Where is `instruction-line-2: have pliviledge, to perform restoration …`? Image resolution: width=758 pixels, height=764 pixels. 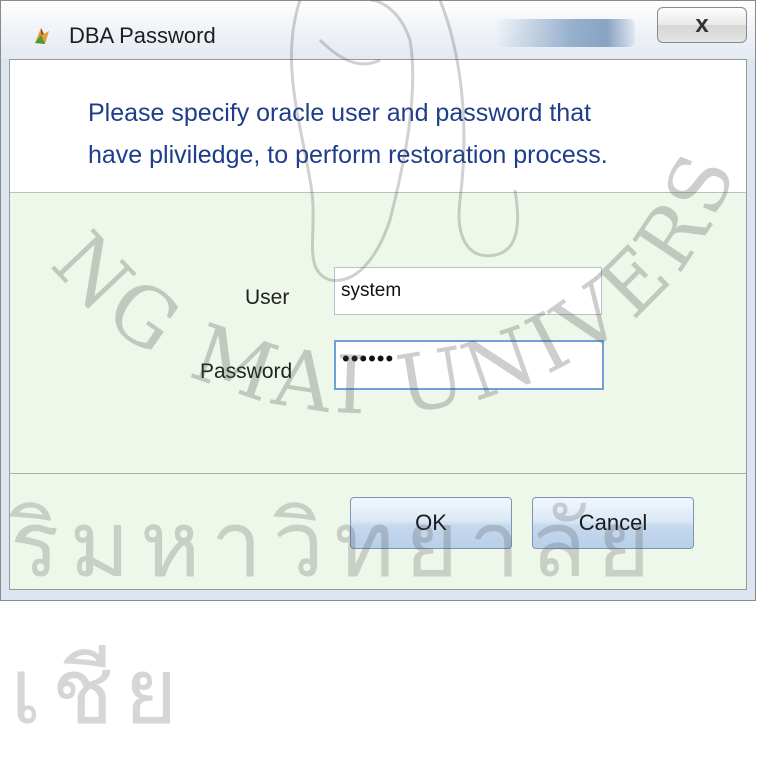 instruction-line-2: have pliviledge, to perform restoration … is located at coordinates (348, 155).